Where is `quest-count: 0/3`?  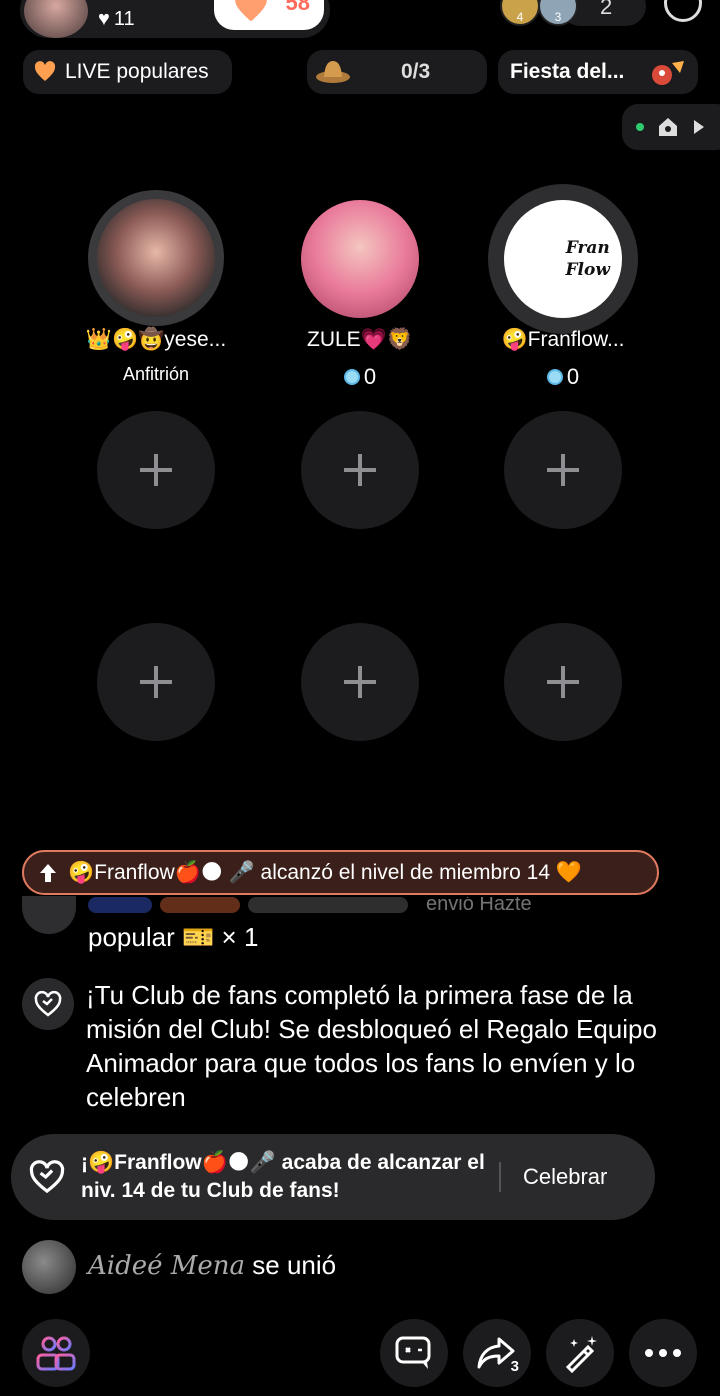
quest-count: 0/3 is located at coordinates (416, 71).